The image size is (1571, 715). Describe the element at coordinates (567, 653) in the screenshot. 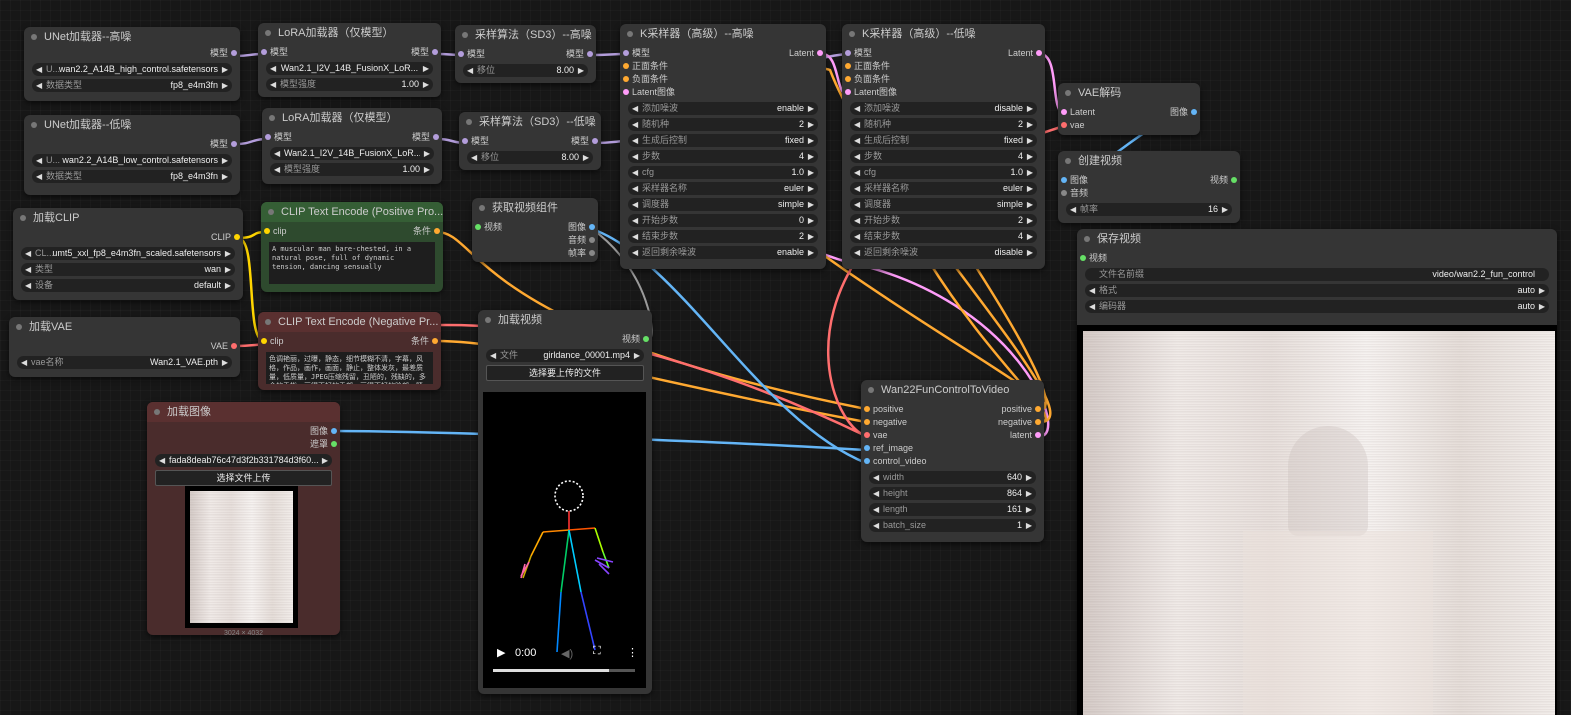

I see `volume-icon: ◀)` at that location.